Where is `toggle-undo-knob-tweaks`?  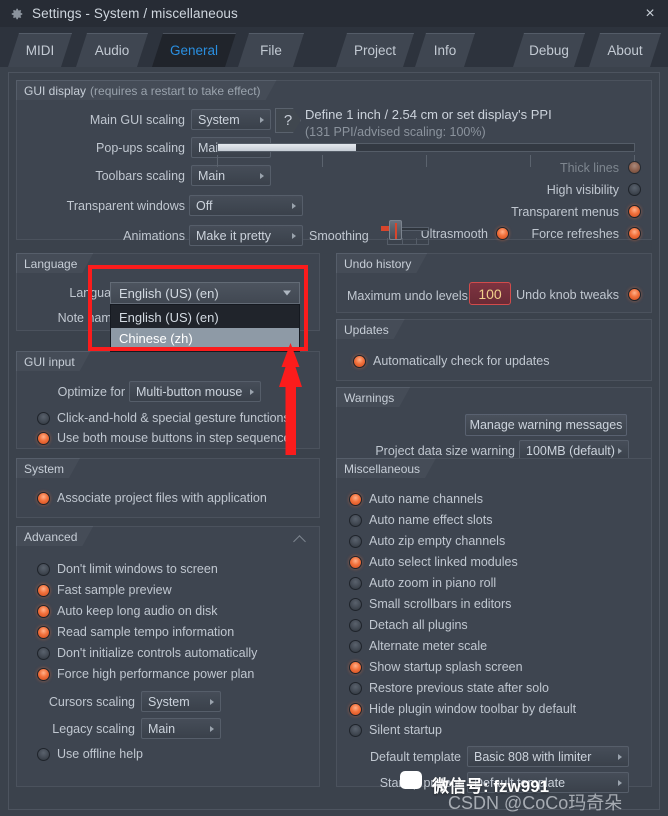
toggle-undo-knob-tweaks is located at coordinates (634, 294).